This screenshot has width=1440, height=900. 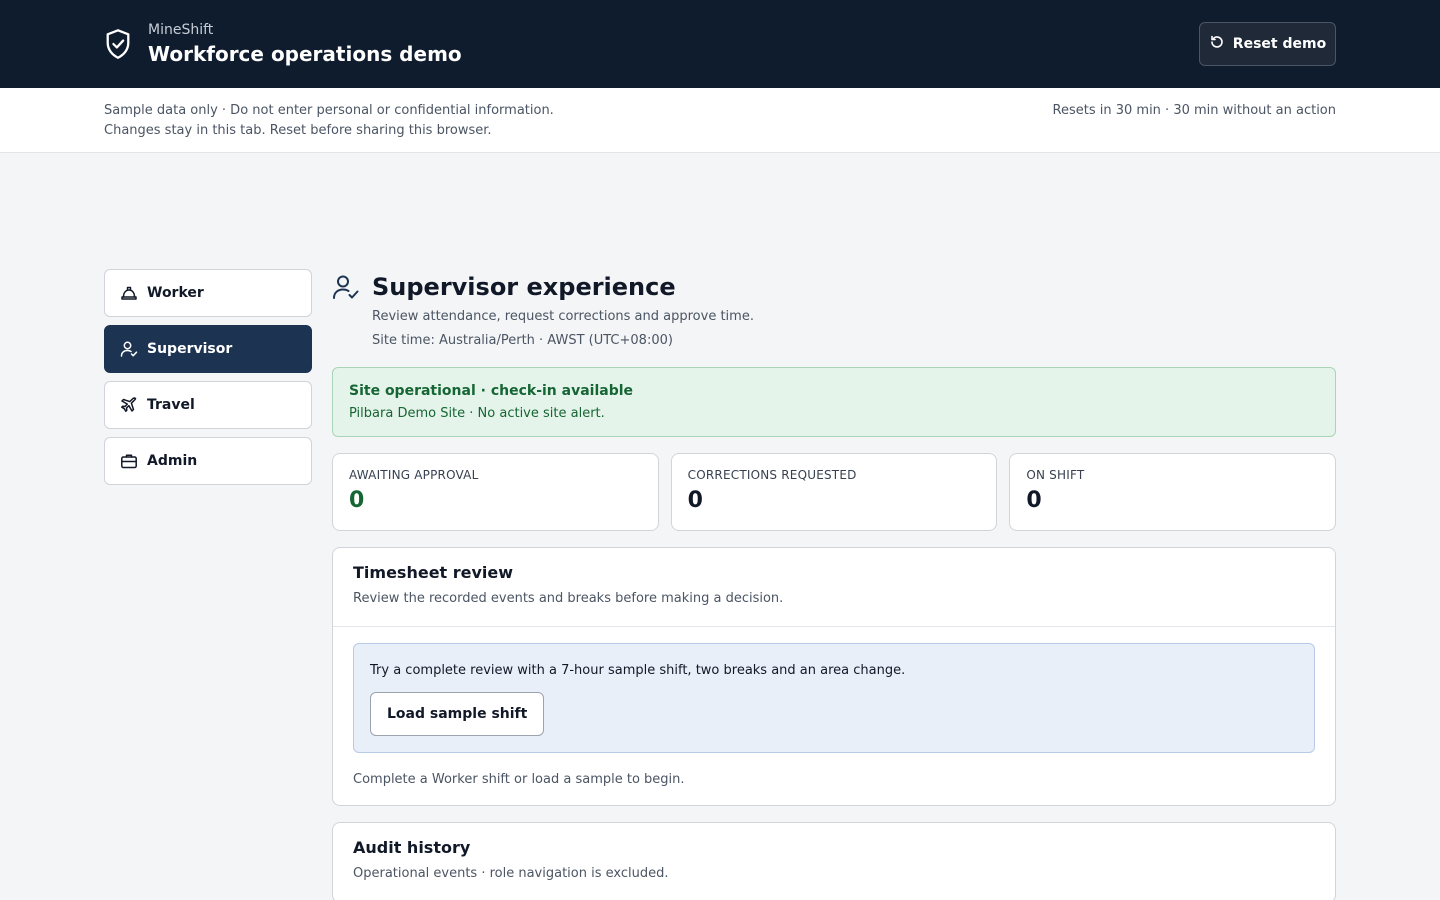 What do you see at coordinates (491, 391) in the screenshot?
I see `site-status-title: Site operational · check-in available` at bounding box center [491, 391].